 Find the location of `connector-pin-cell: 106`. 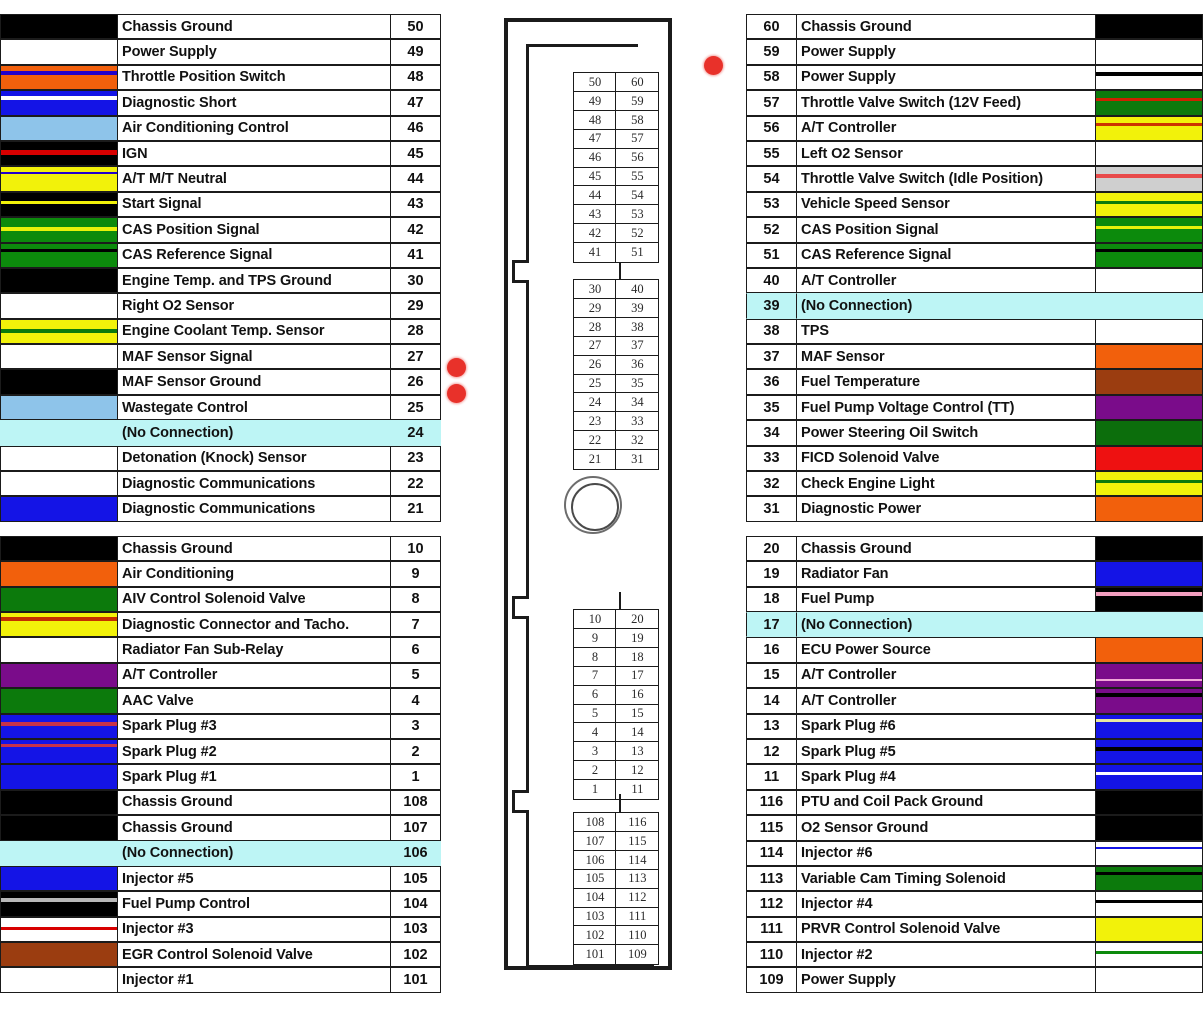

connector-pin-cell: 106 is located at coordinates (595, 860).